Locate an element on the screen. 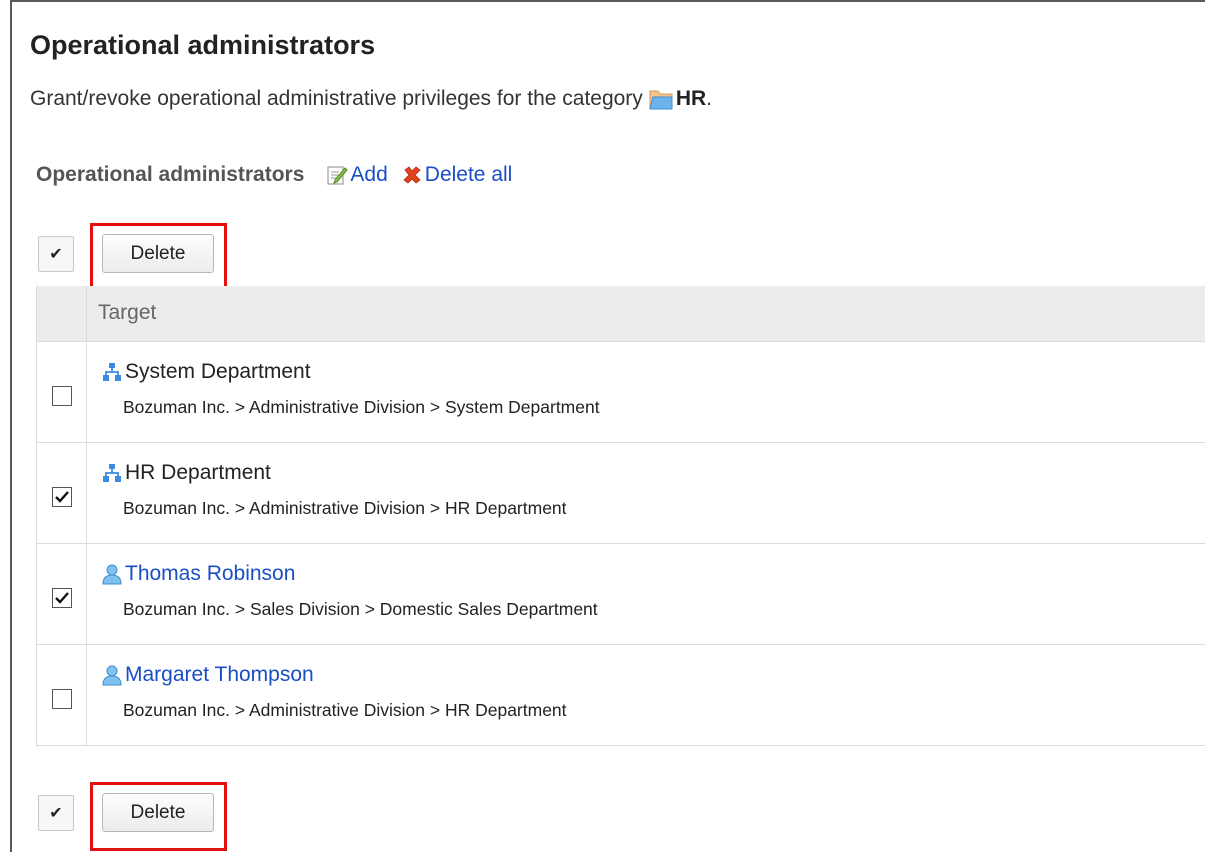 Image resolution: width=1205 pixels, height=852 pixels. add-action: Add is located at coordinates (346, 175).